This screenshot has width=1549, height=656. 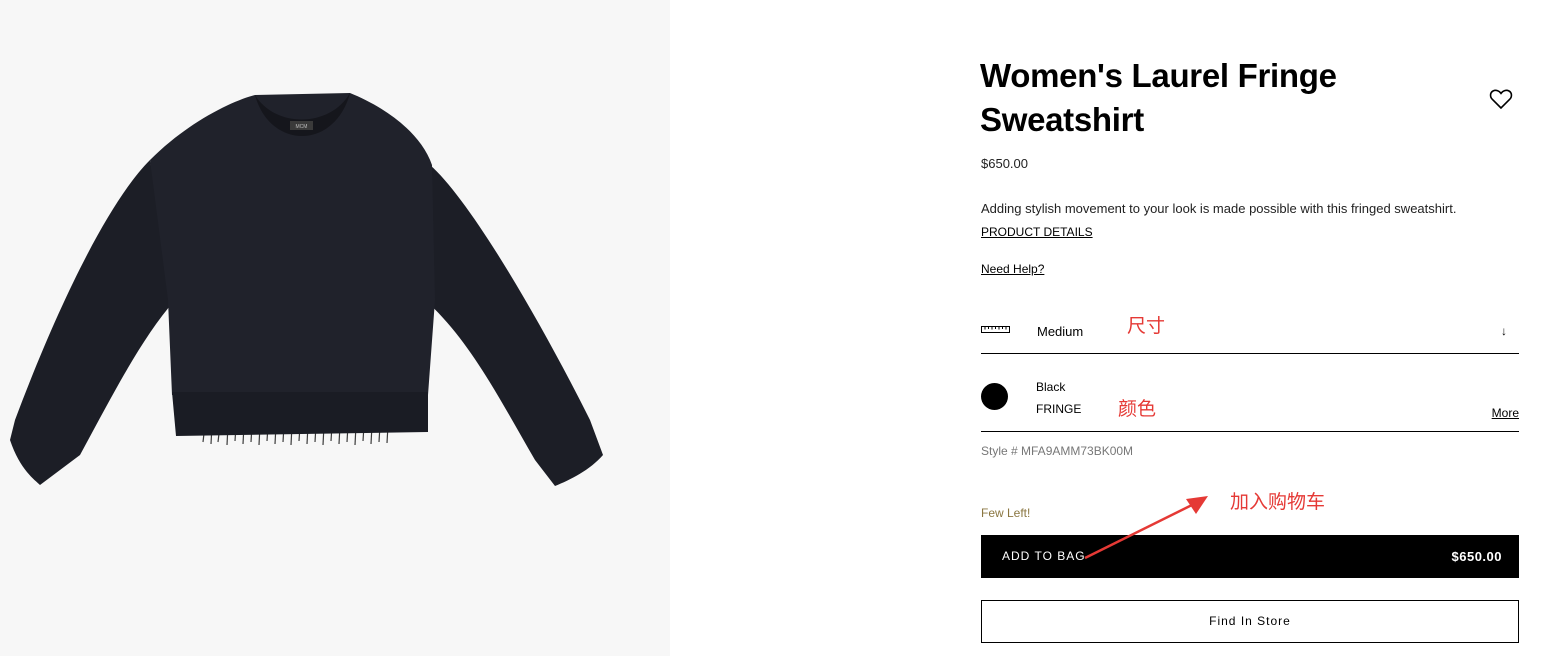 What do you see at coordinates (1501, 99) in the screenshot?
I see `wishlist-heart-icon` at bounding box center [1501, 99].